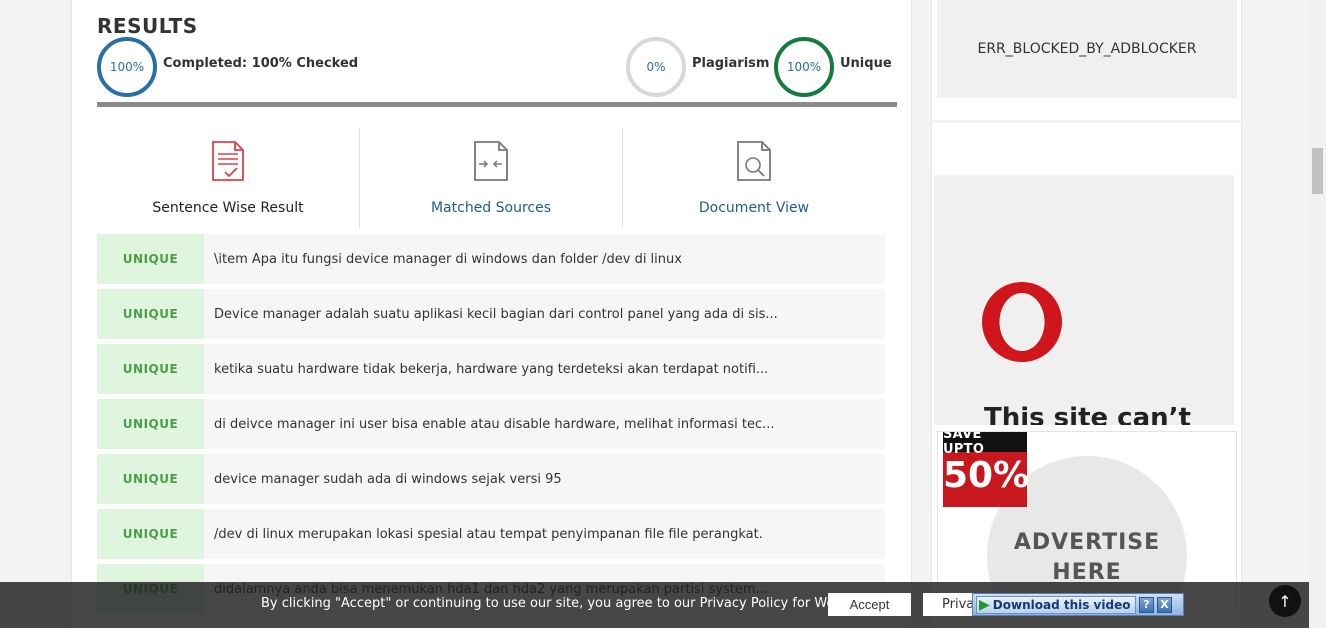  Describe the element at coordinates (1317, 171) in the screenshot. I see `scrollbar-thumb` at that location.